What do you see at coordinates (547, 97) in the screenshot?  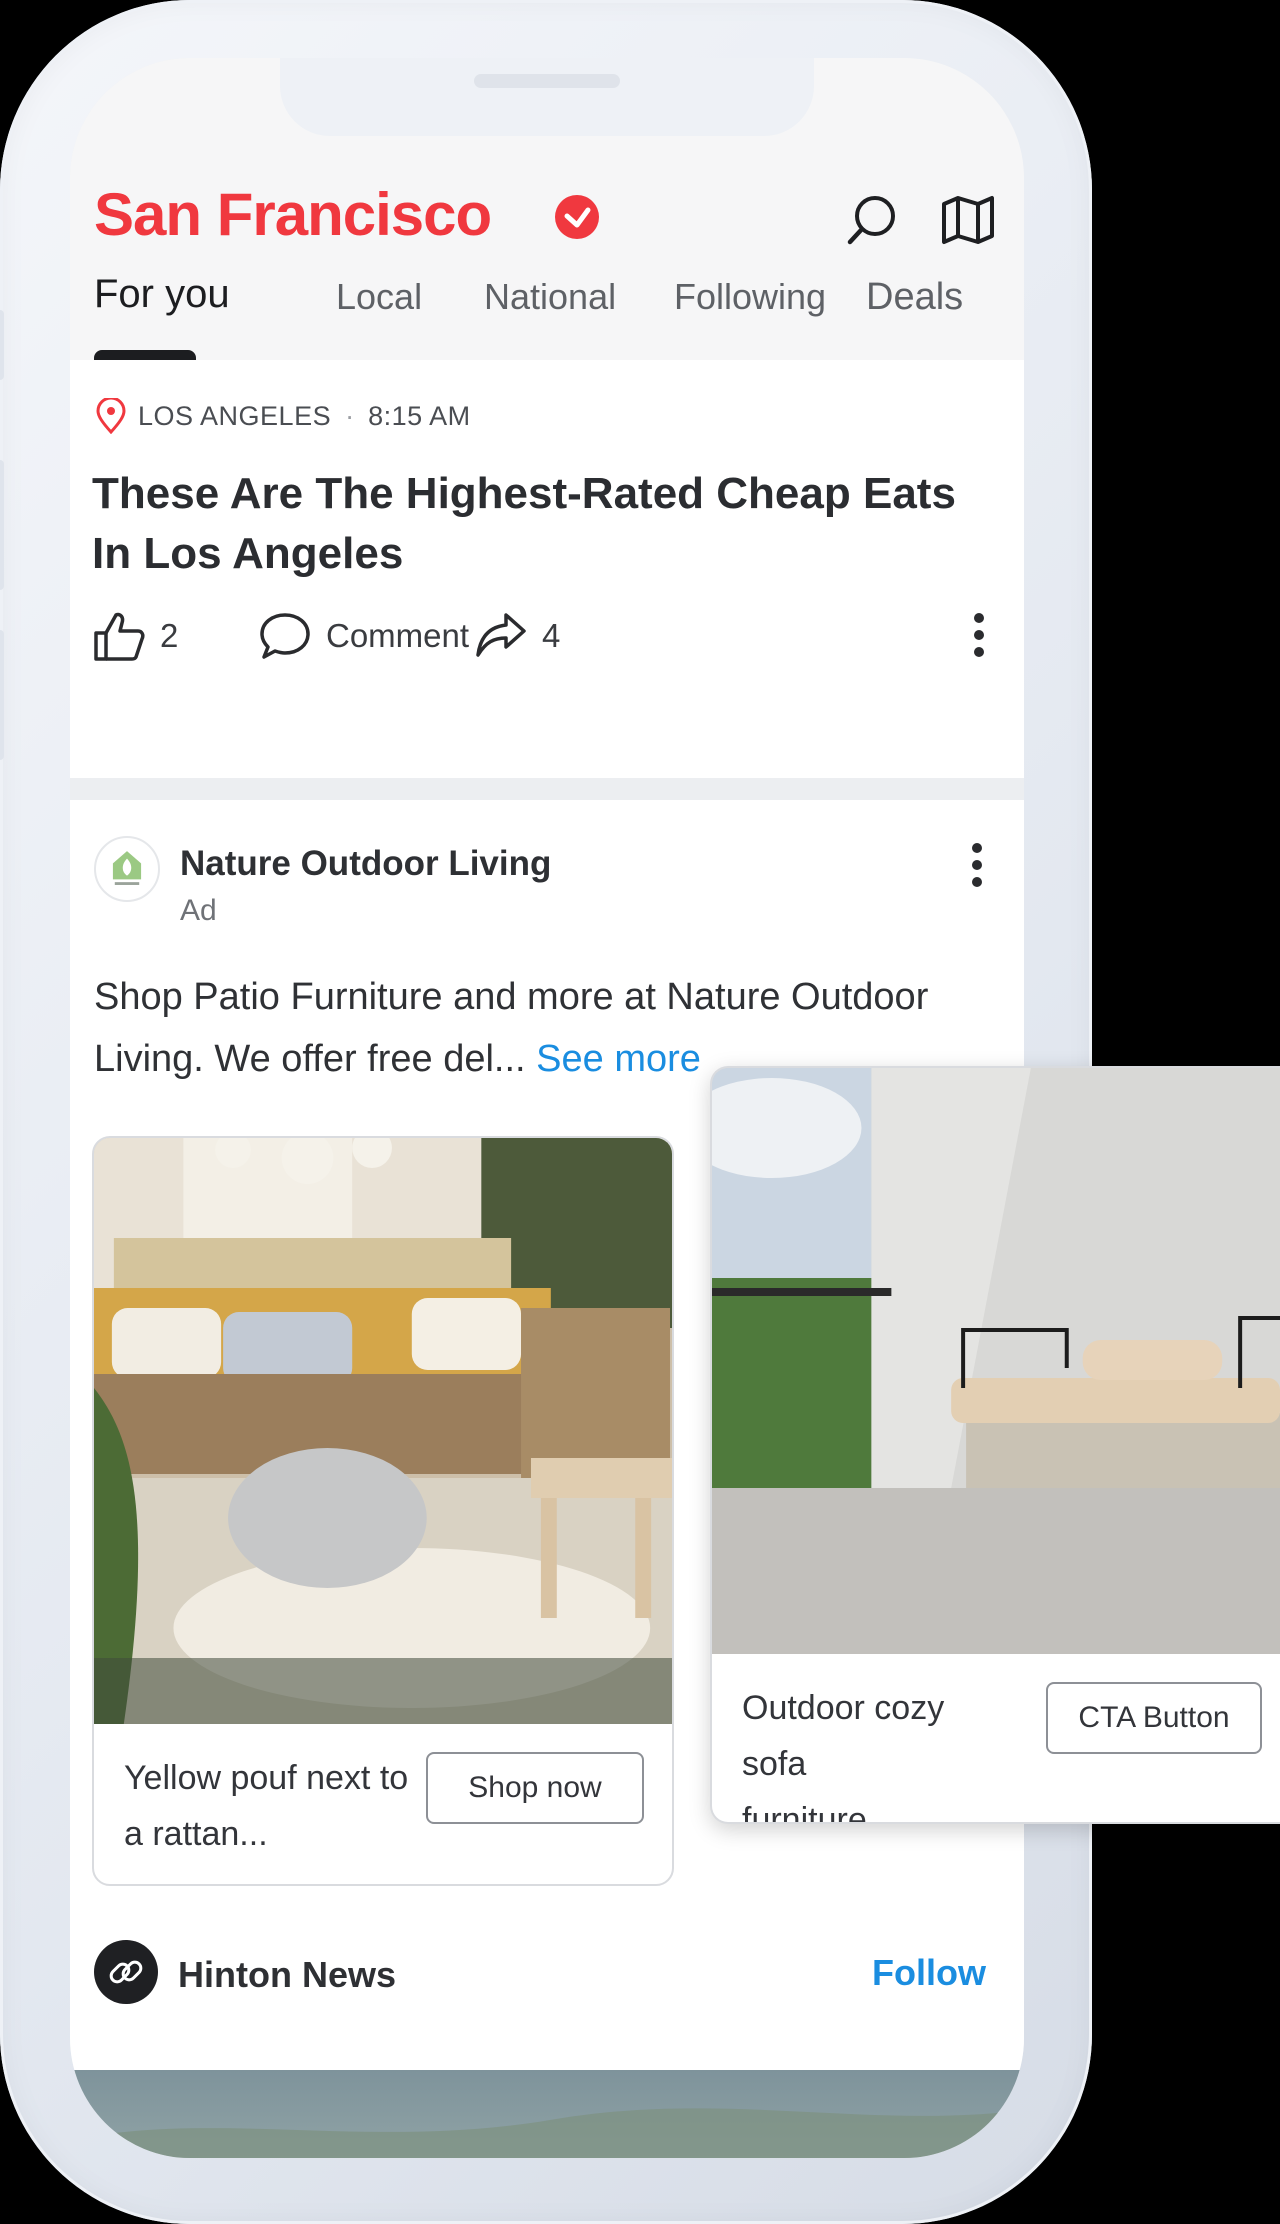 I see `phone-notch` at bounding box center [547, 97].